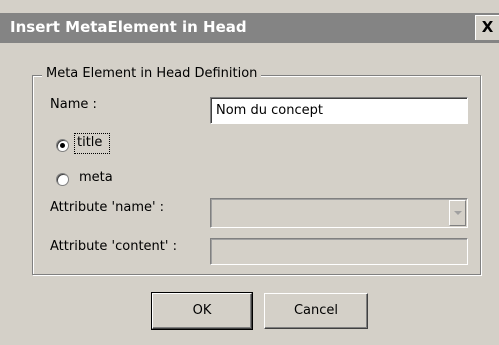 The width and height of the screenshot is (499, 345). I want to click on dropdown-button, so click(457, 213).